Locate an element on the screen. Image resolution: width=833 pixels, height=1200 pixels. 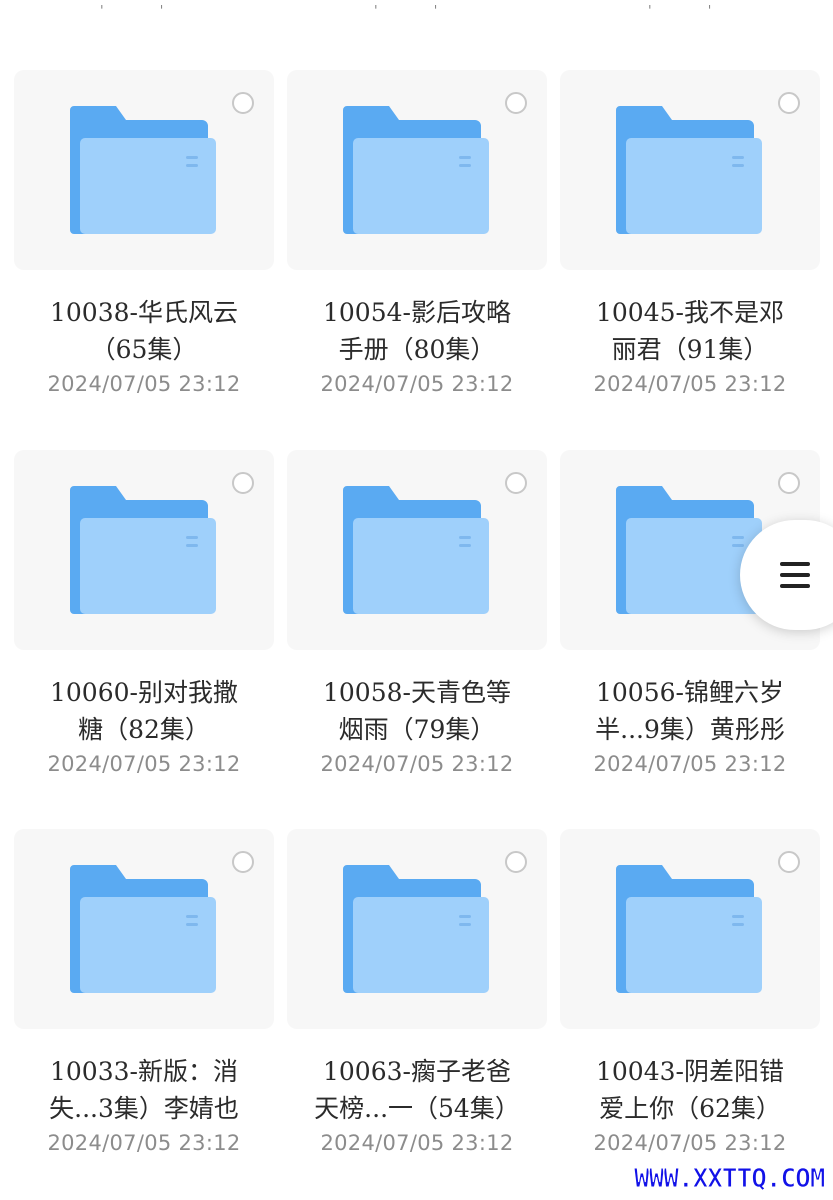
folder-item: 10058-天青色等 烟雨（79集） 2024/07/05 23:12 is located at coordinates (417, 630).